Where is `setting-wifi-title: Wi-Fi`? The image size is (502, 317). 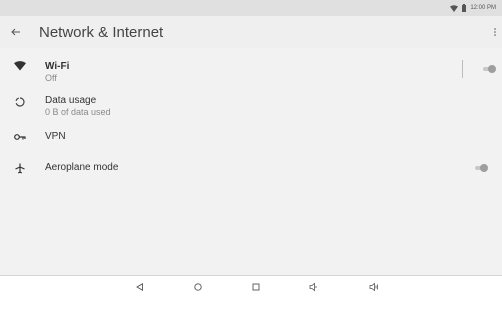
setting-wifi-title: Wi-Fi is located at coordinates (57, 66).